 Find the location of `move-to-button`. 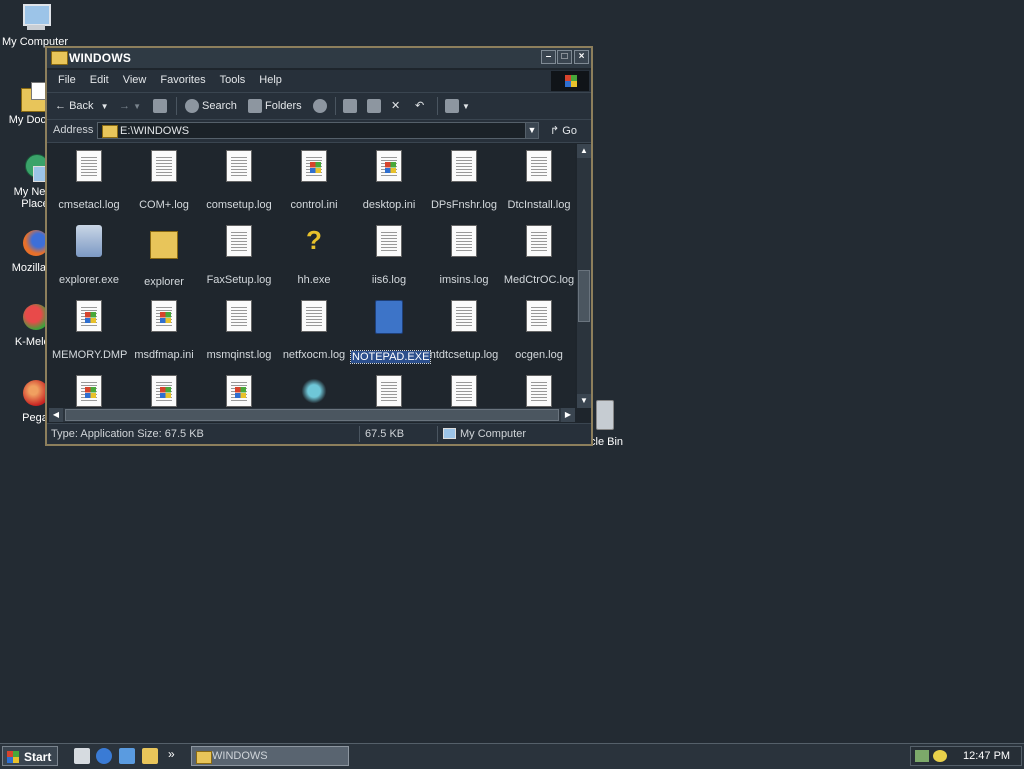

move-to-button is located at coordinates (351, 106).